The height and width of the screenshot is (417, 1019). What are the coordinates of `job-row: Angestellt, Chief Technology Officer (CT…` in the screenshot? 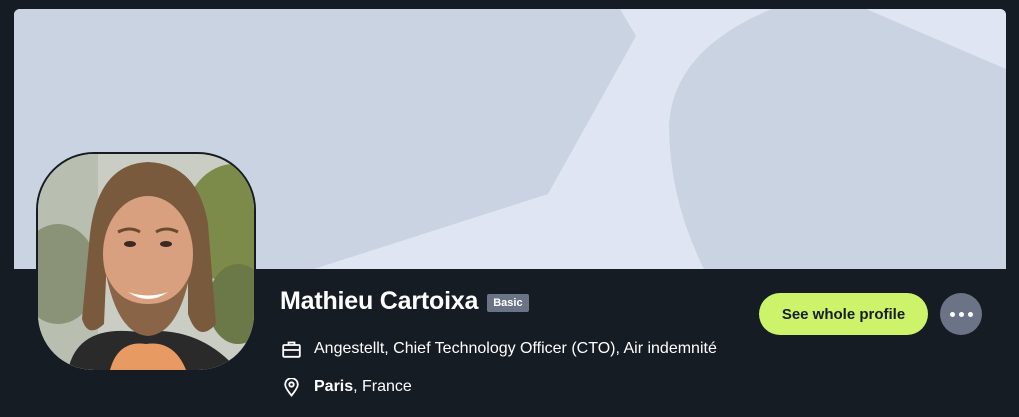 It's located at (499, 349).